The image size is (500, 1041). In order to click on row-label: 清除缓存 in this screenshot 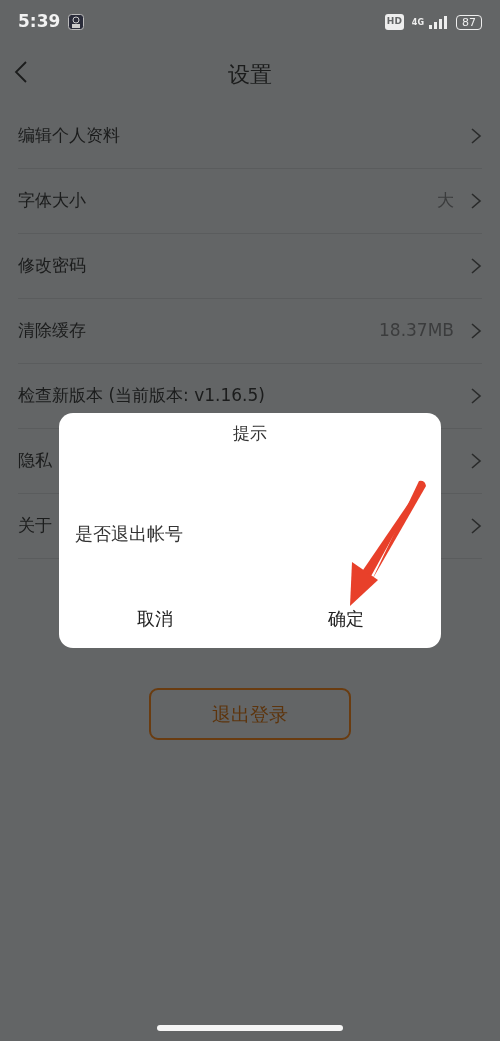, I will do `click(52, 331)`.